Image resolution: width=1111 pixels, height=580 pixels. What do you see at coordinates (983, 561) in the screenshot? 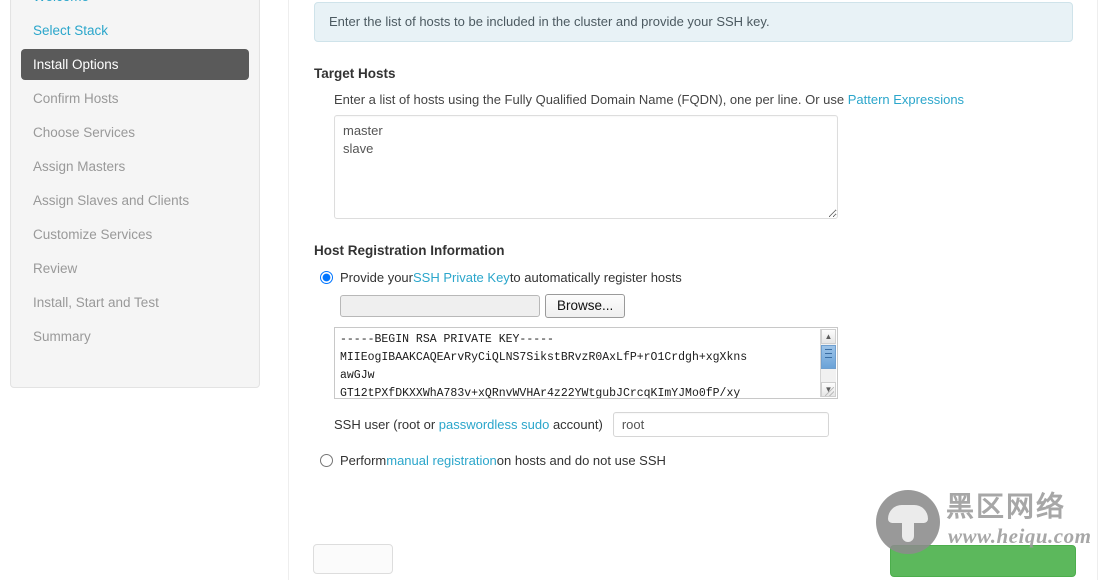
I see `next-button` at bounding box center [983, 561].